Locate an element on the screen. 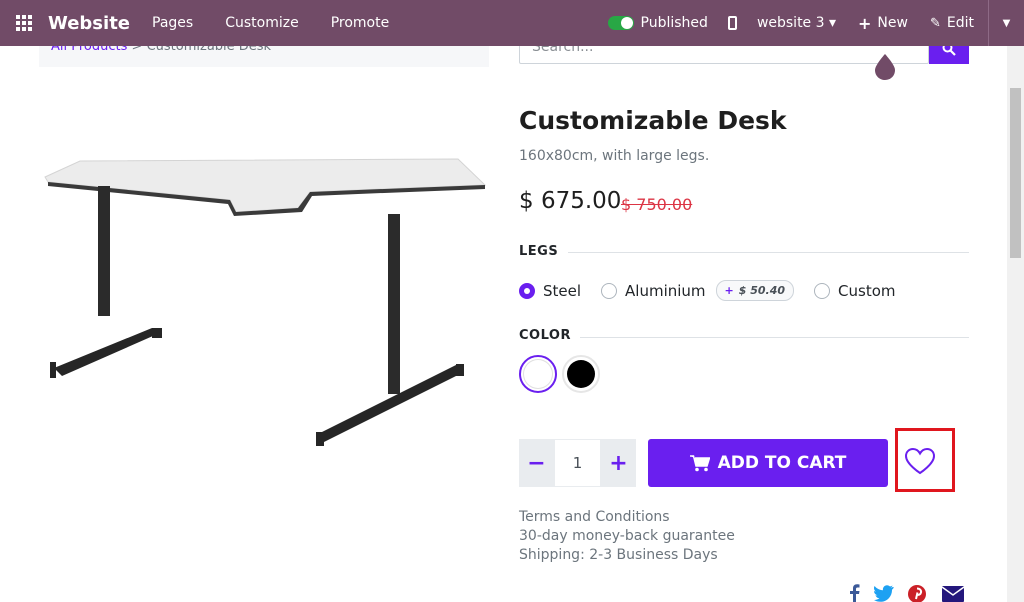 This screenshot has width=1024, height=602. legs-divider is located at coordinates (768, 252).